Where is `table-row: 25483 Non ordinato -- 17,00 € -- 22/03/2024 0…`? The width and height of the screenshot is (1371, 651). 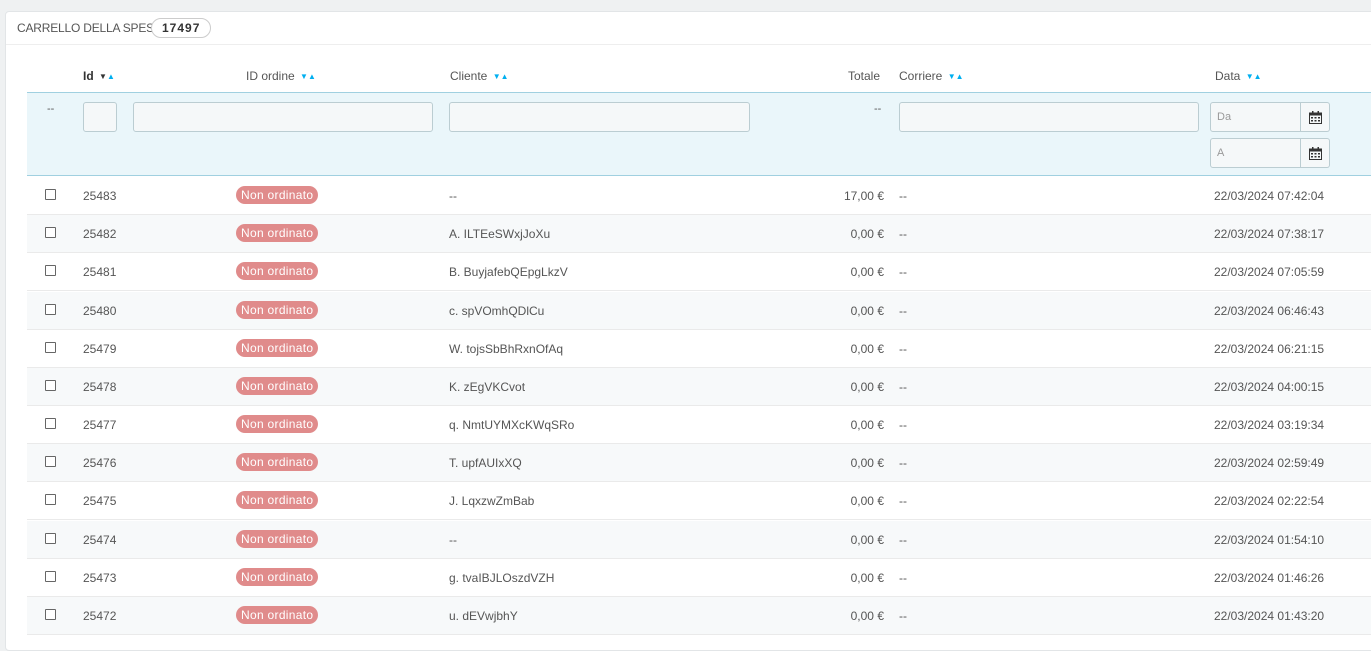 table-row: 25483 Non ordinato -- 17,00 € -- 22/03/2024 0… is located at coordinates (699, 196).